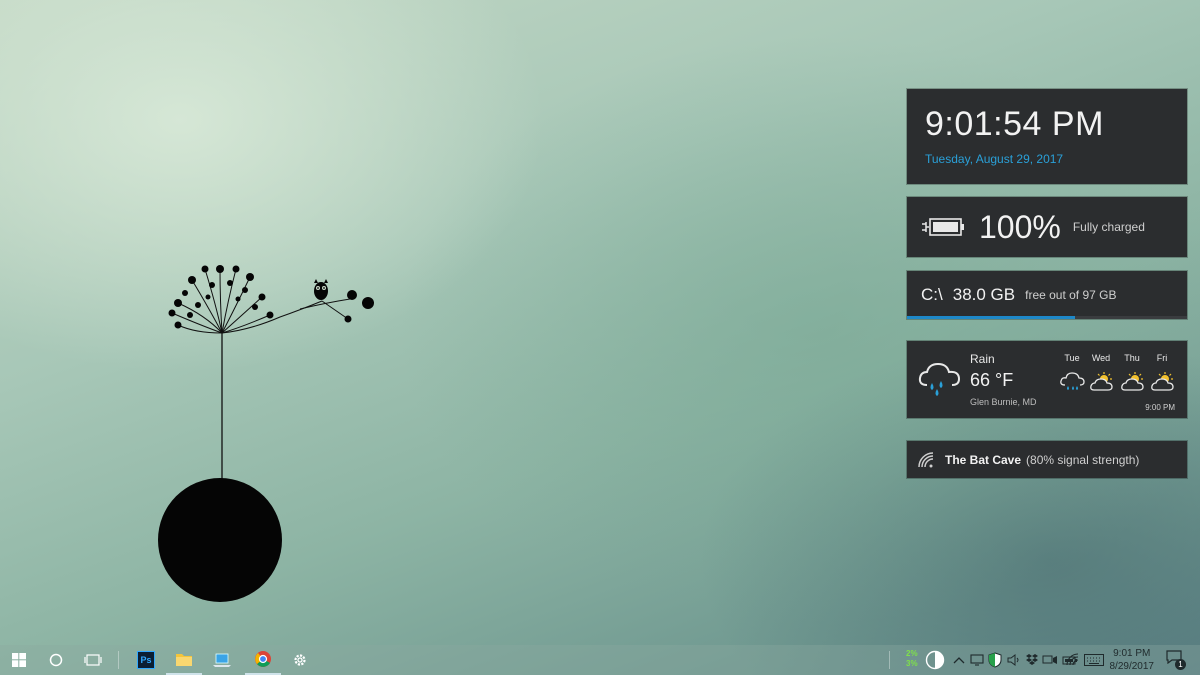  Describe the element at coordinates (932, 294) in the screenshot. I see `drive-letter: C:\` at that location.